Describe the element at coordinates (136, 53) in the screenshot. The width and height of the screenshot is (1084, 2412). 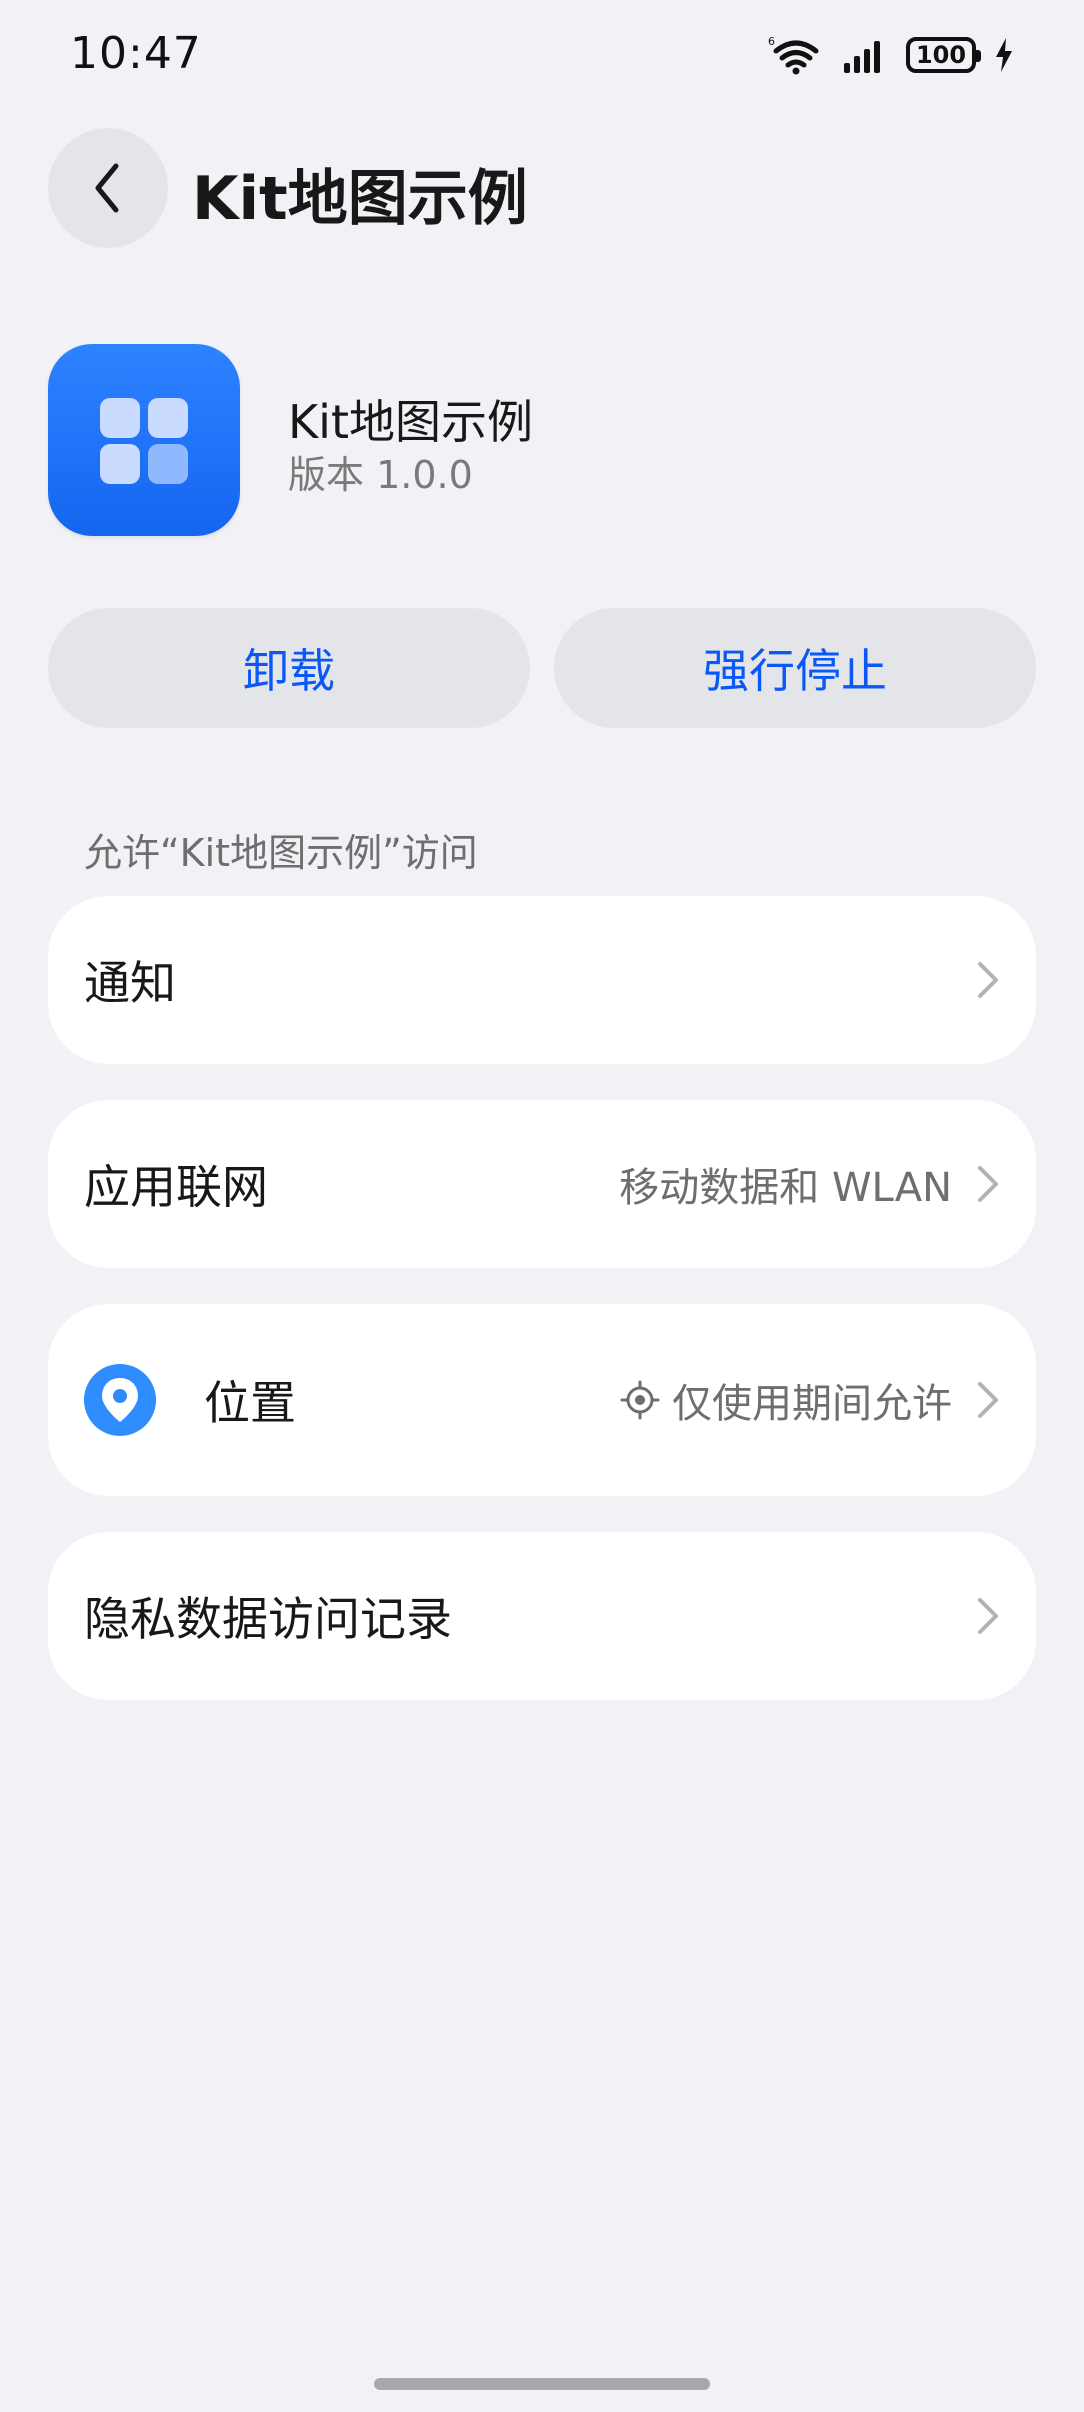
I see `status-time: 10:47` at that location.